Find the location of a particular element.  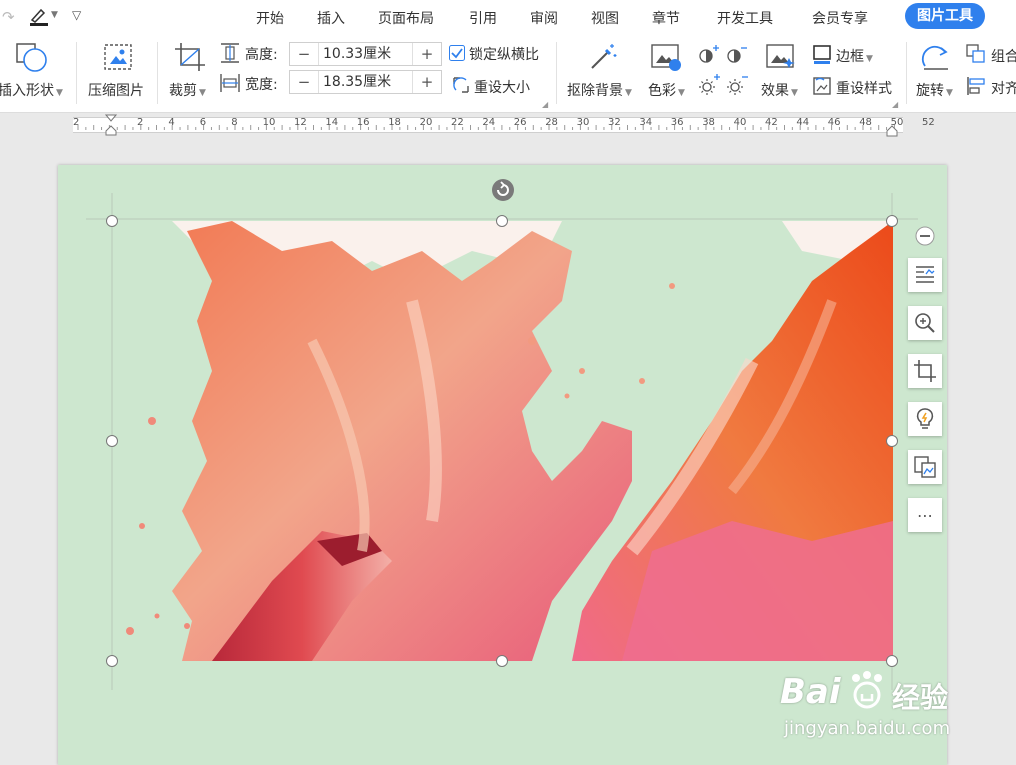

lightbulb-icon is located at coordinates (925, 418).